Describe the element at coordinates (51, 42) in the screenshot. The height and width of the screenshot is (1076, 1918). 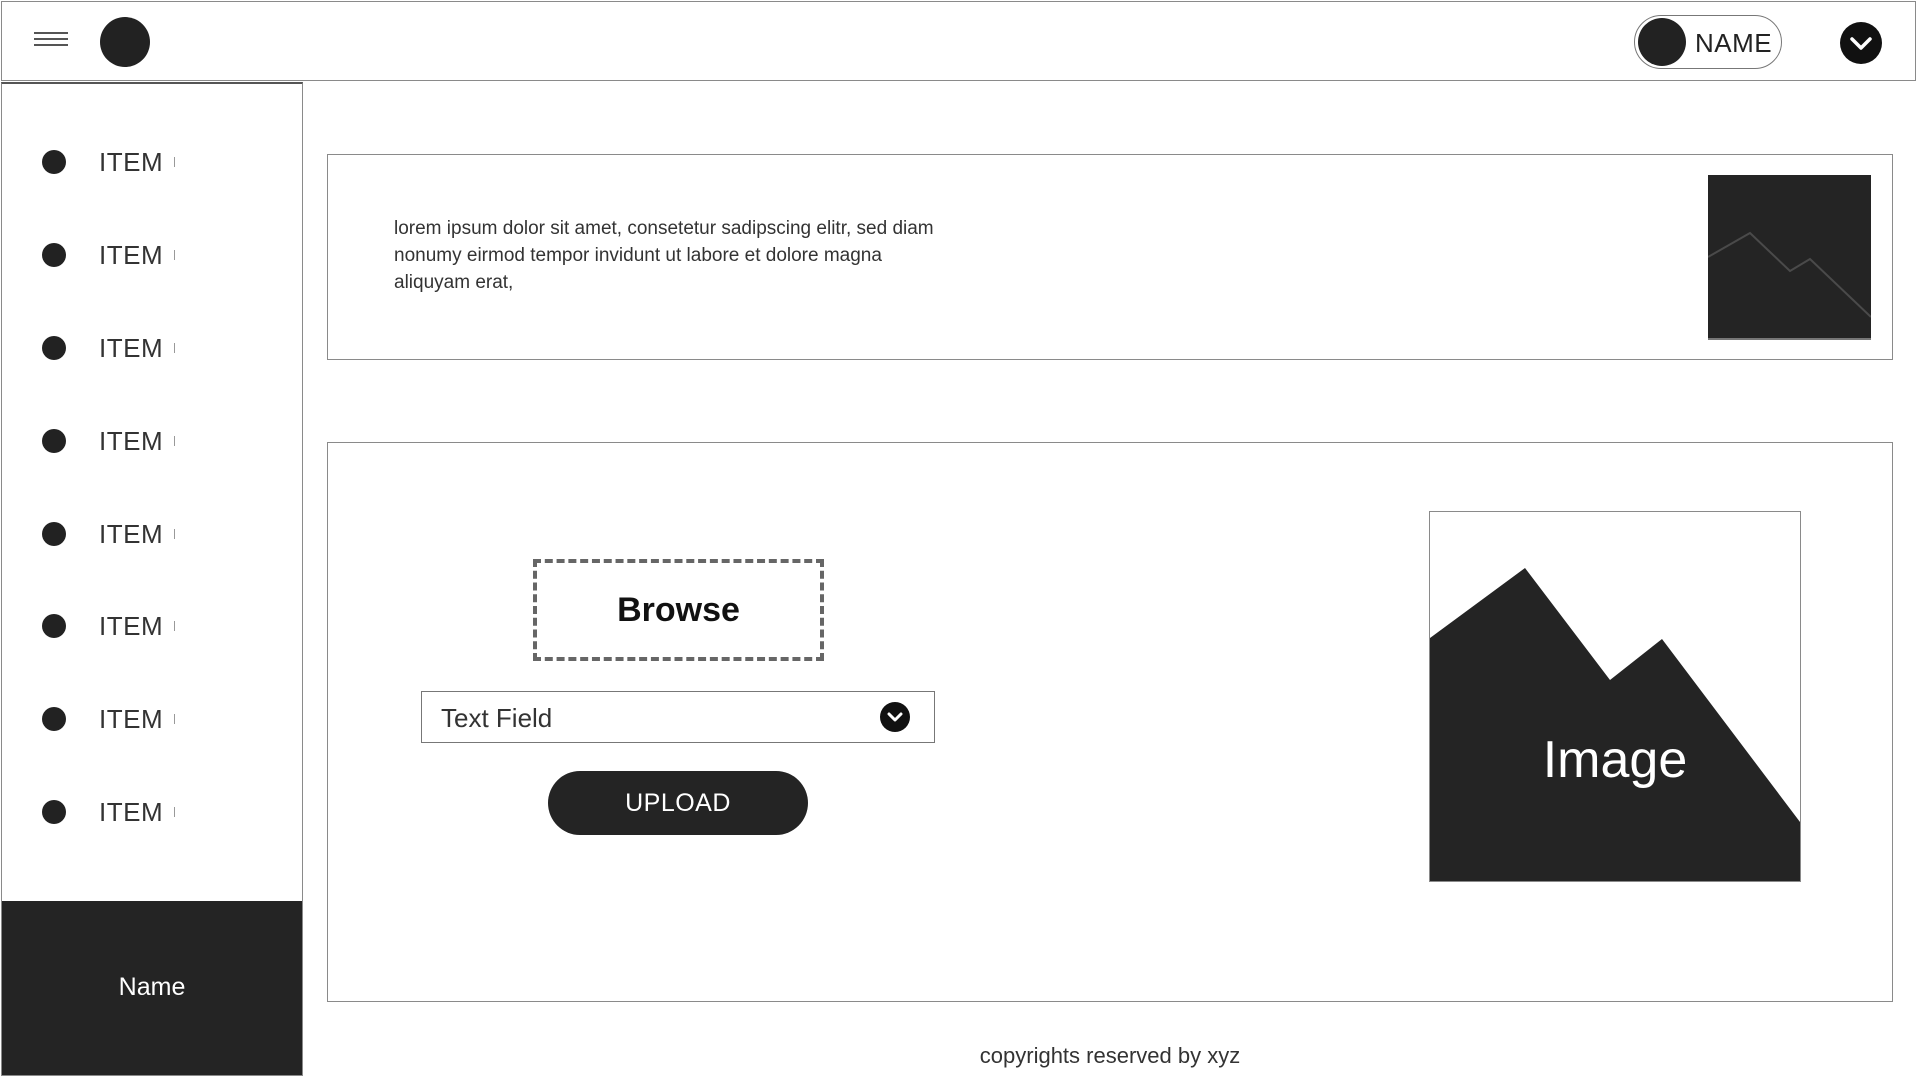
I see `hamburger-menu-icon` at that location.